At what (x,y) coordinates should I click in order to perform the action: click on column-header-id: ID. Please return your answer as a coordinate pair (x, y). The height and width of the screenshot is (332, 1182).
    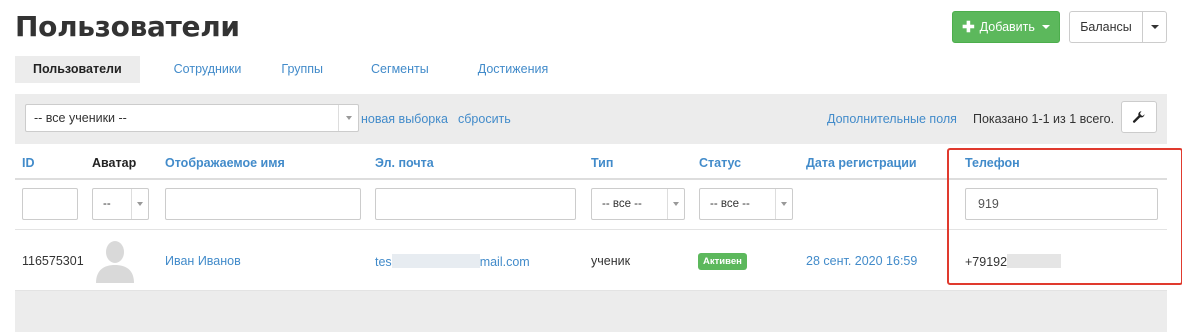
    Looking at the image, I should click on (28, 163).